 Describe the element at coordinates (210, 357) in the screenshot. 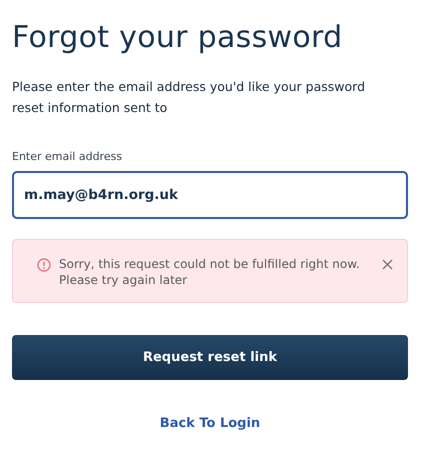

I see `request-reset-button: Request reset link` at that location.